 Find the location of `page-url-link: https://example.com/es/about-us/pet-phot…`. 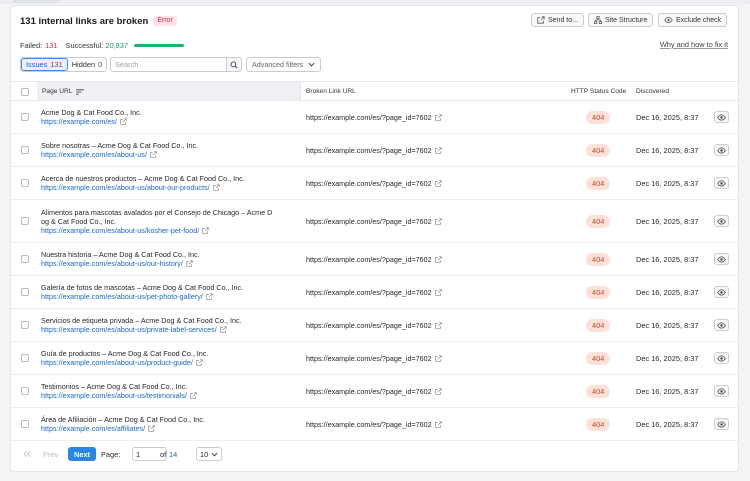

page-url-link: https://example.com/es/about-us/pet-phot… is located at coordinates (127, 296).